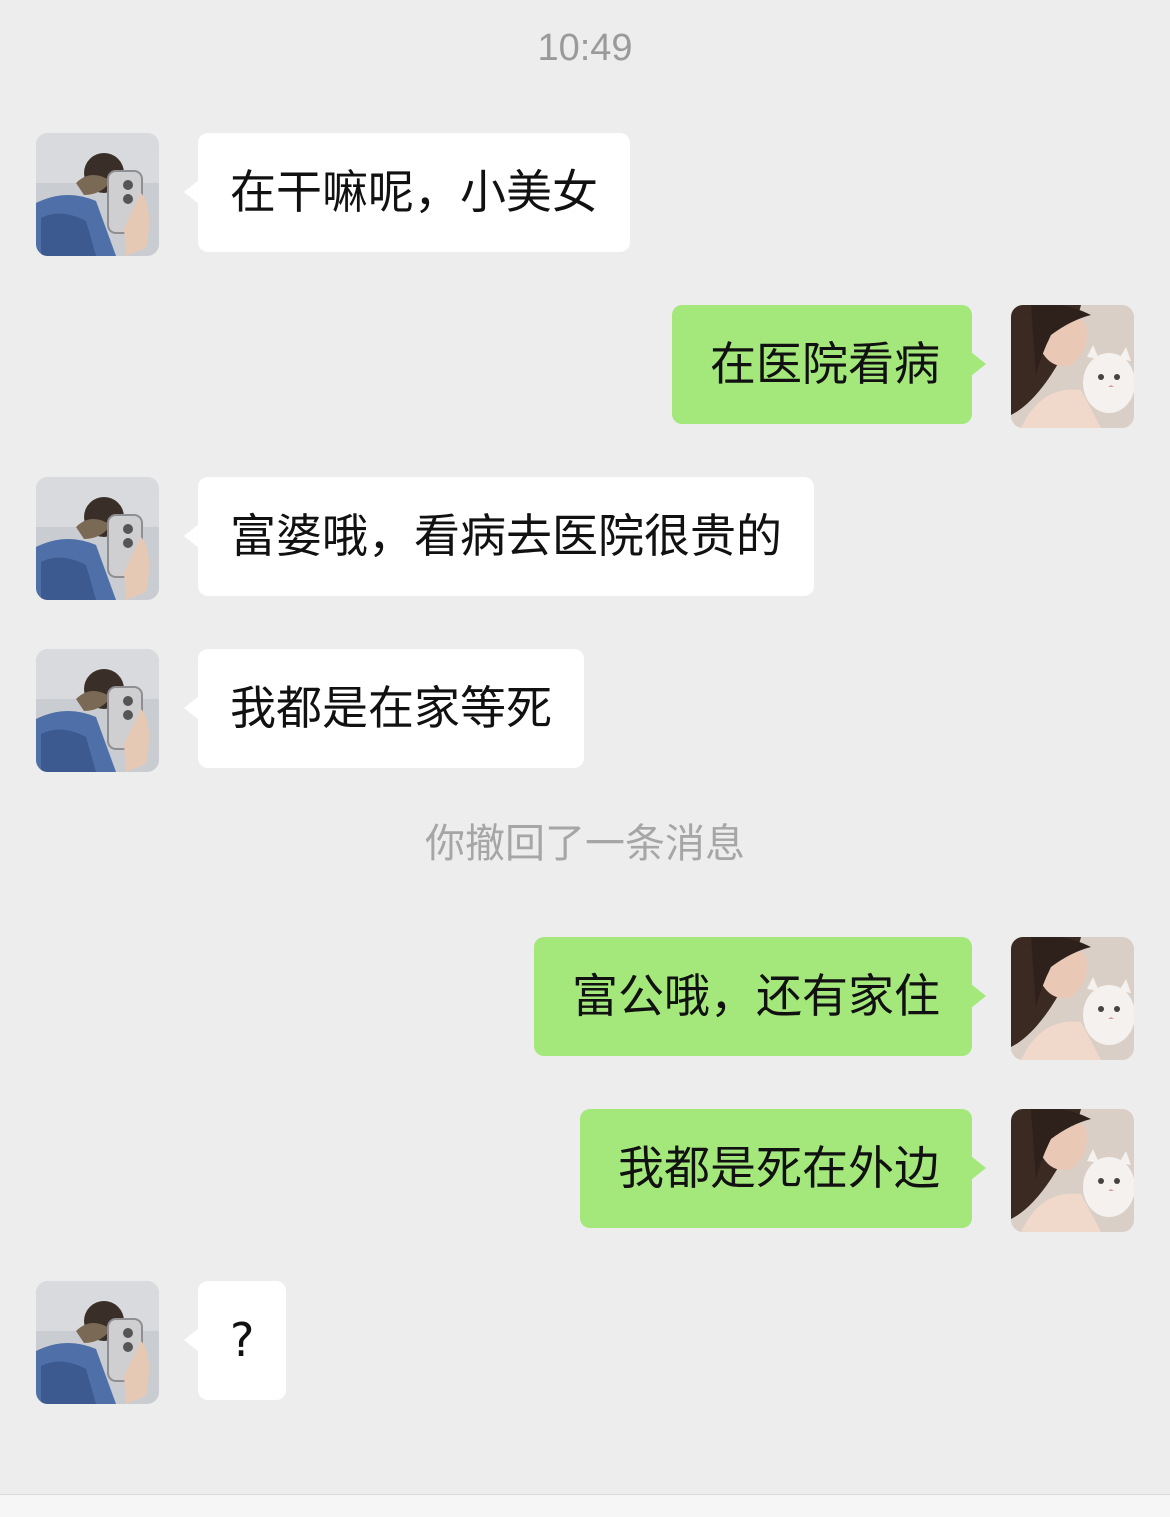 This screenshot has height=1517, width=1170. Describe the element at coordinates (783, 1168) in the screenshot. I see `outgoing-message-bubble: 我都是死在外边` at that location.